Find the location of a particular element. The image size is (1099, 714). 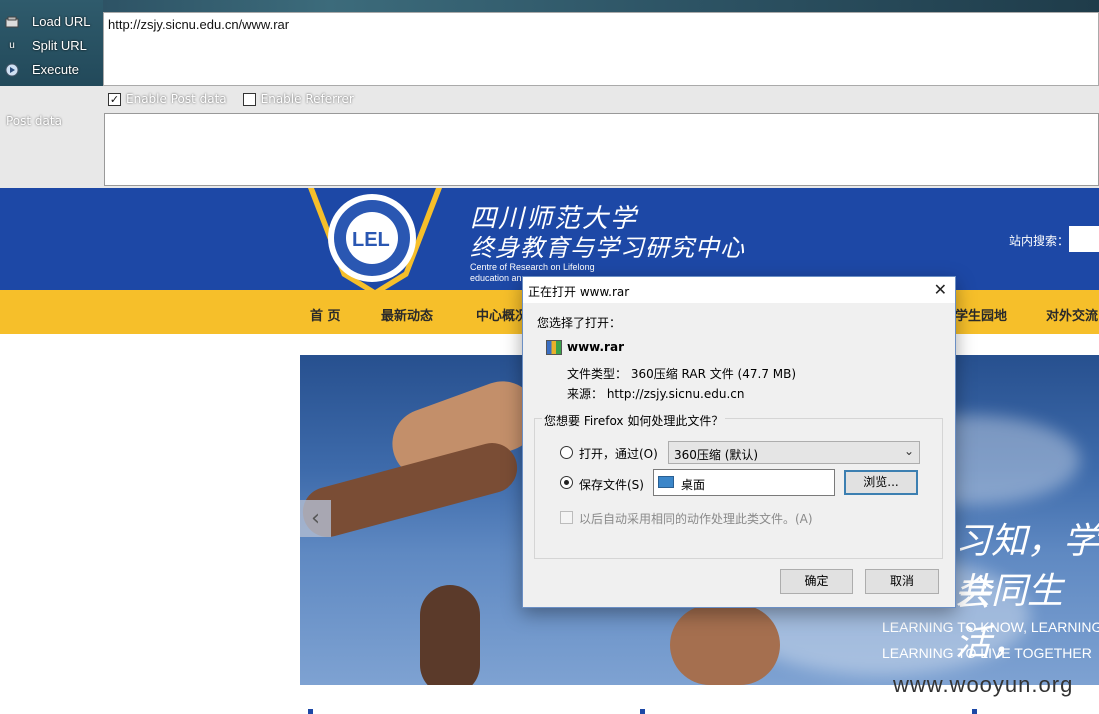

lel-logo: LEL is located at coordinates (375, 244).